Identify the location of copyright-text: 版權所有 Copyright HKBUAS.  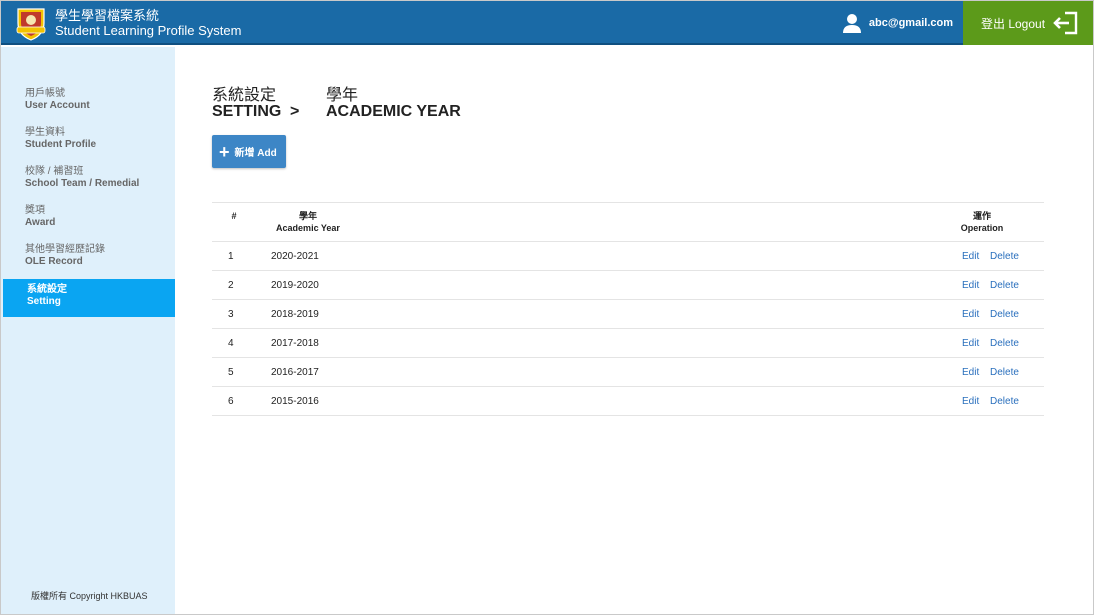
(89, 596).